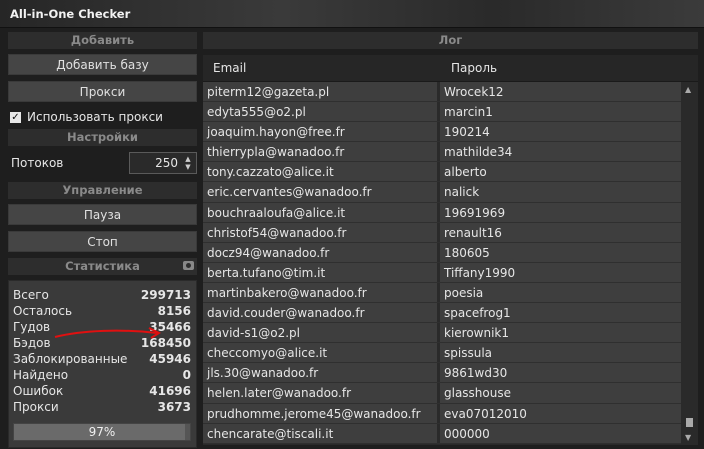  Describe the element at coordinates (32, 343) in the screenshot. I see `stat-label: Бэдов` at that location.